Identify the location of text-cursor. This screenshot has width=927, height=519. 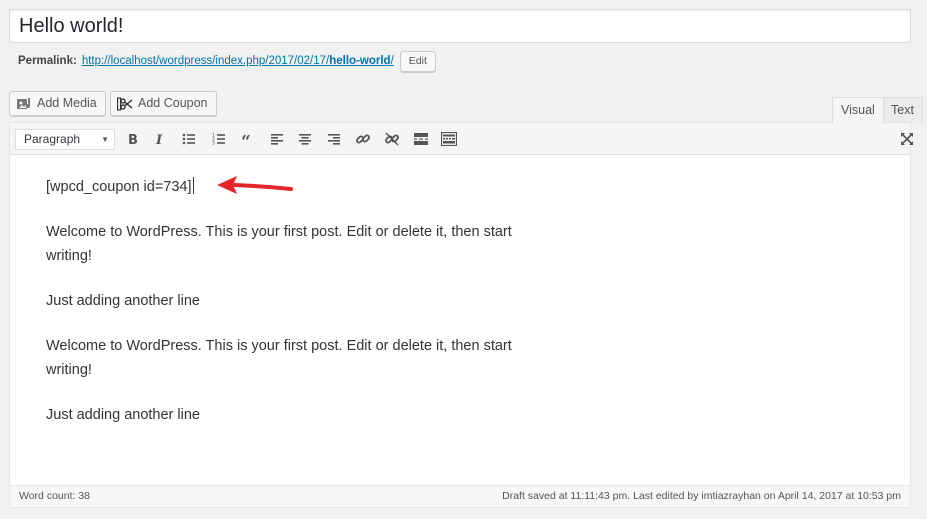
(193, 185).